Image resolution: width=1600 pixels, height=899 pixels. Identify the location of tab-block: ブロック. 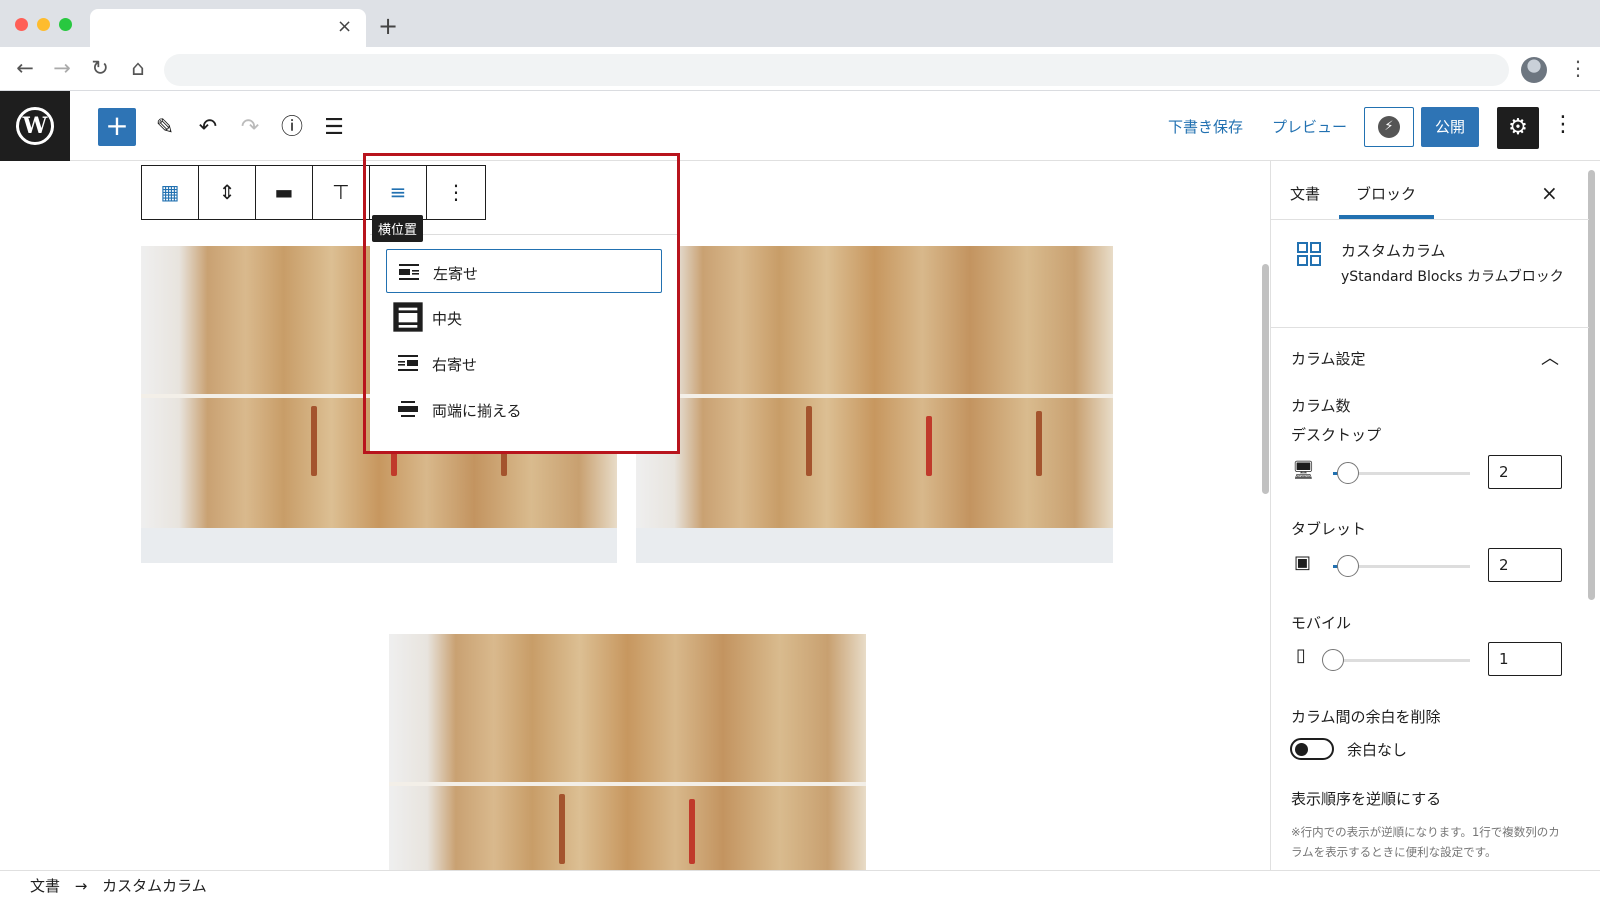
(1386, 193).